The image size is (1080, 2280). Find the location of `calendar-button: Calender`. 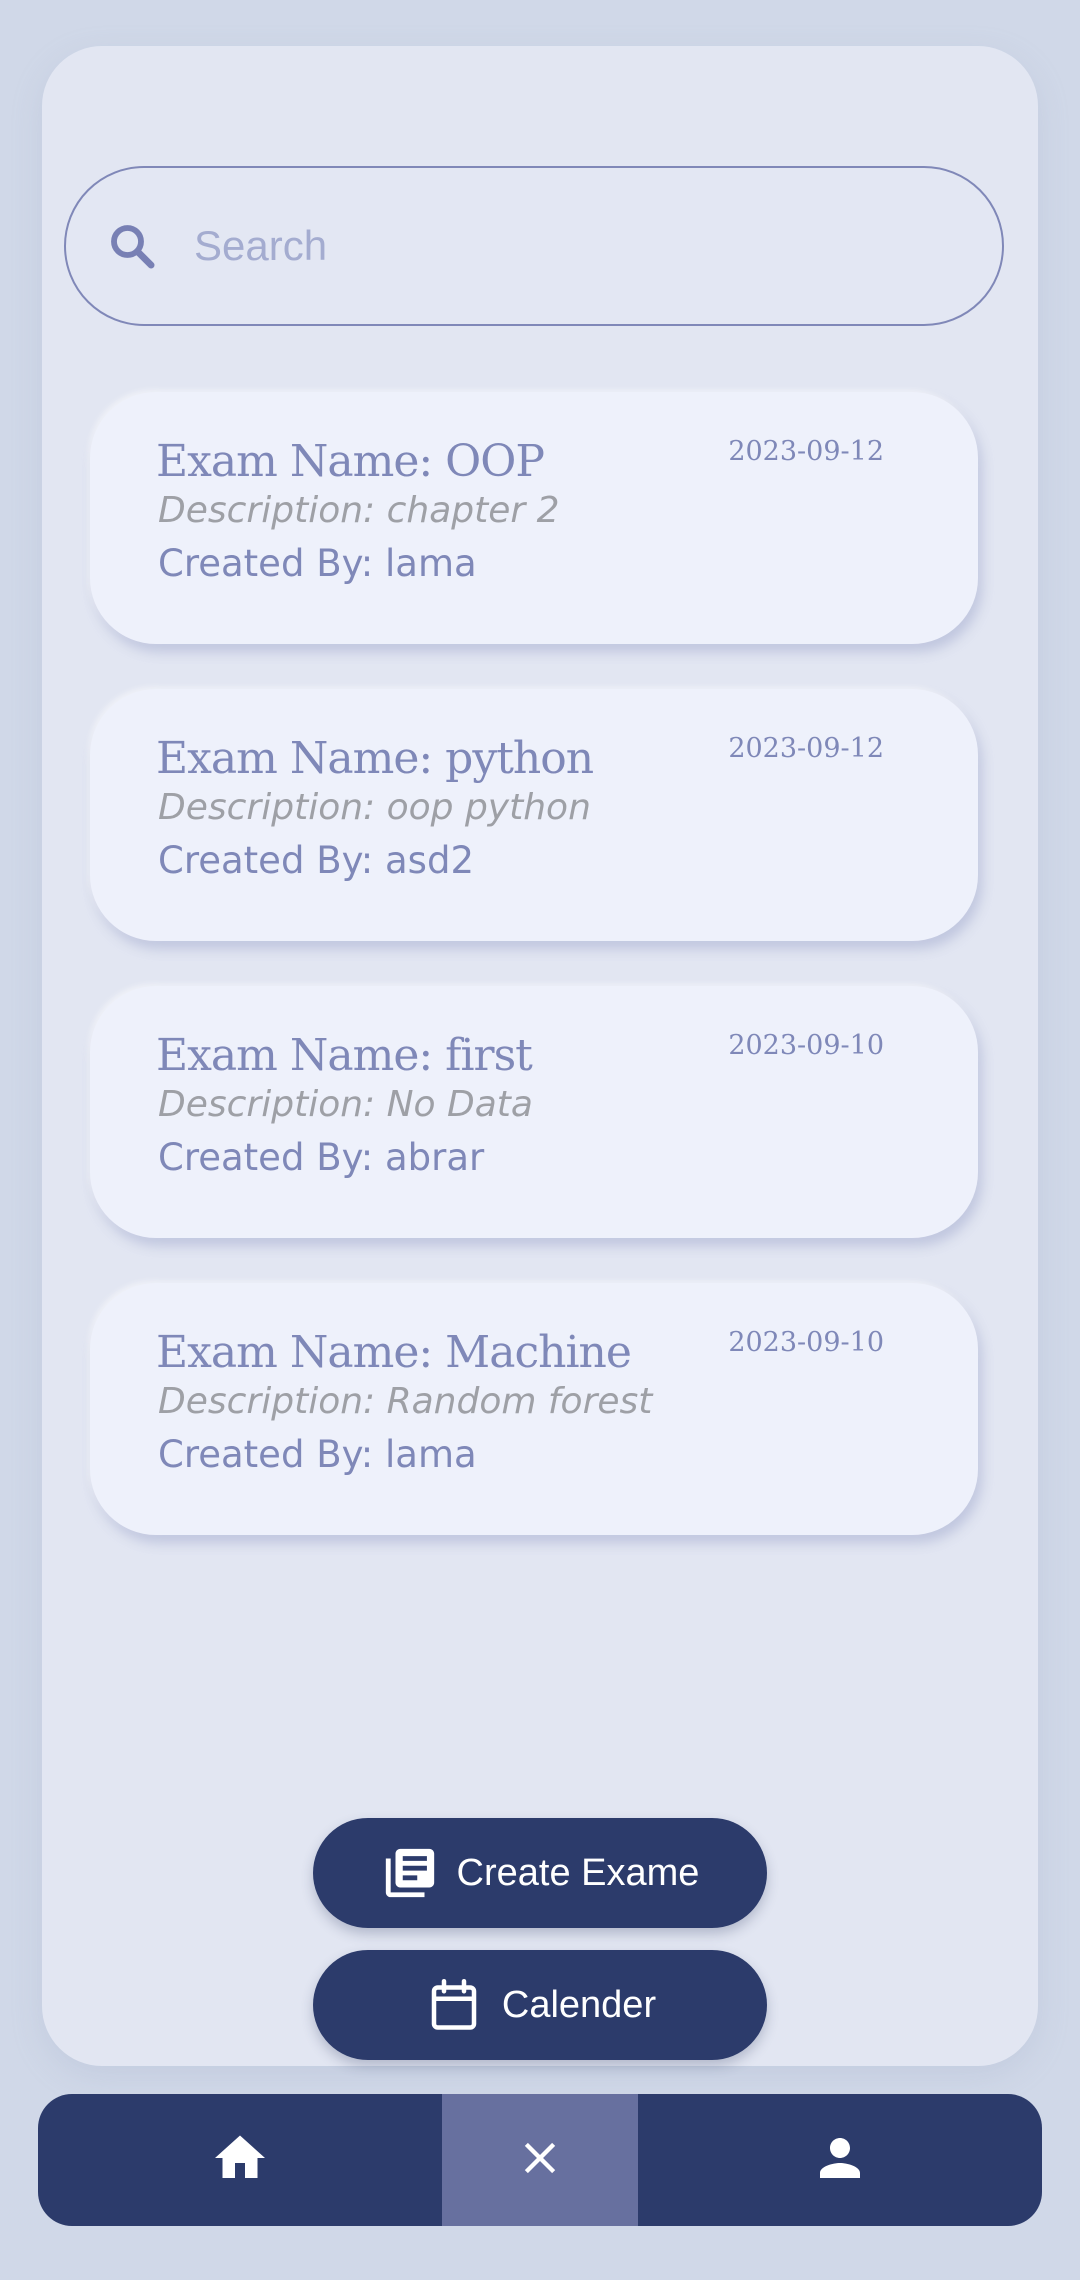

calendar-button: Calender is located at coordinates (540, 2005).